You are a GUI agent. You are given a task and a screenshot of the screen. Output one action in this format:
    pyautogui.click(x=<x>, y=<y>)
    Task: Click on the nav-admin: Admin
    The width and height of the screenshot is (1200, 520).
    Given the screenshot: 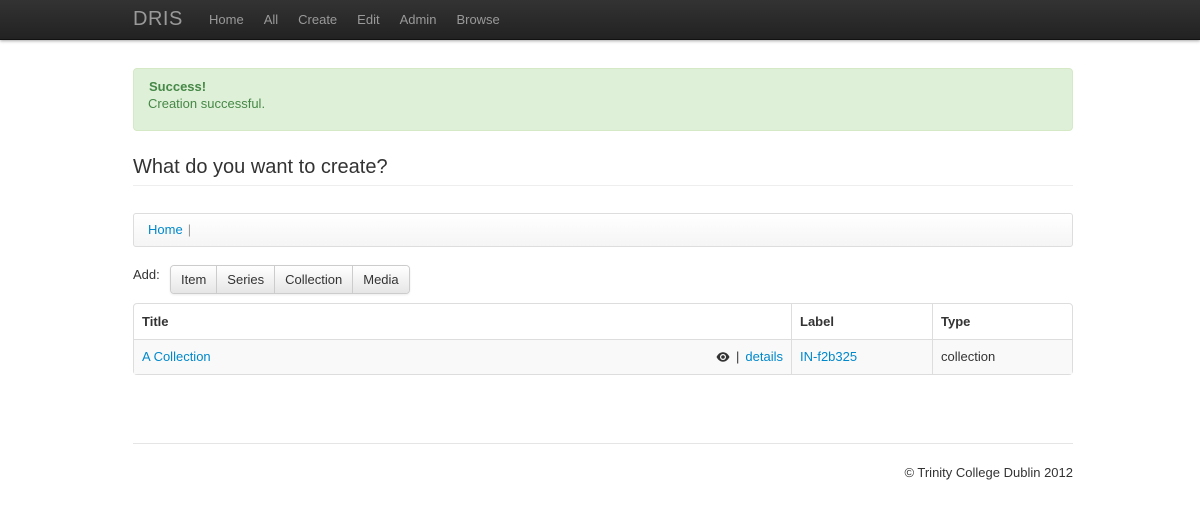 What is the action you would take?
    pyautogui.click(x=418, y=20)
    